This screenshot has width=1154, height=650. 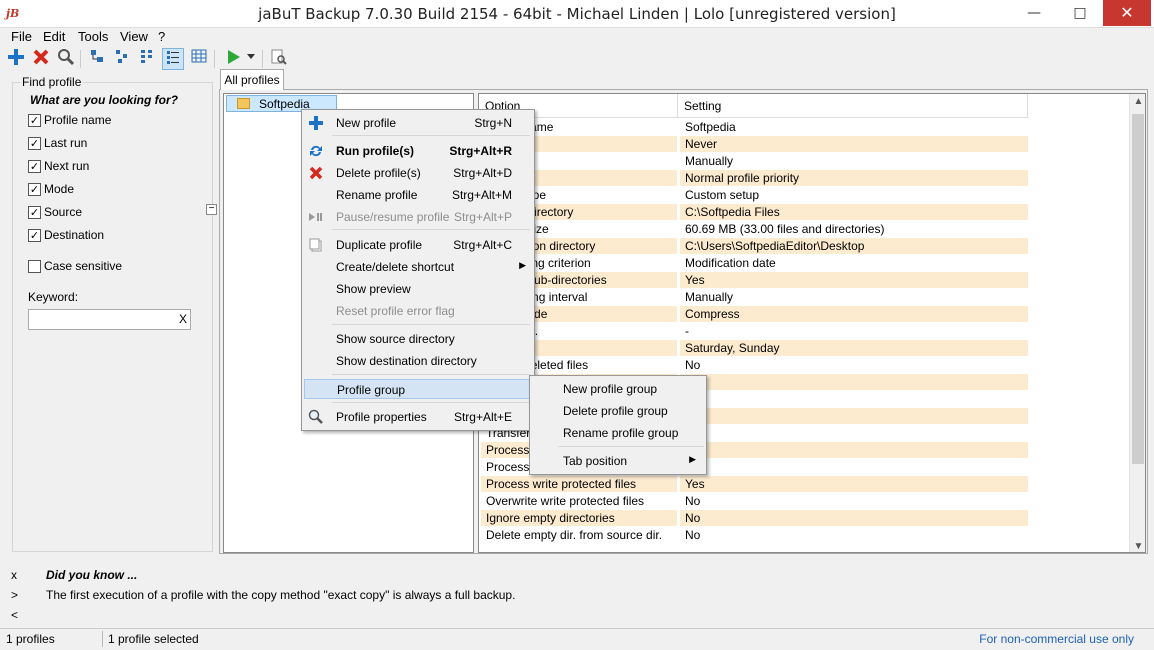 I want to click on table-row: Run on ...-, so click(x=754, y=331).